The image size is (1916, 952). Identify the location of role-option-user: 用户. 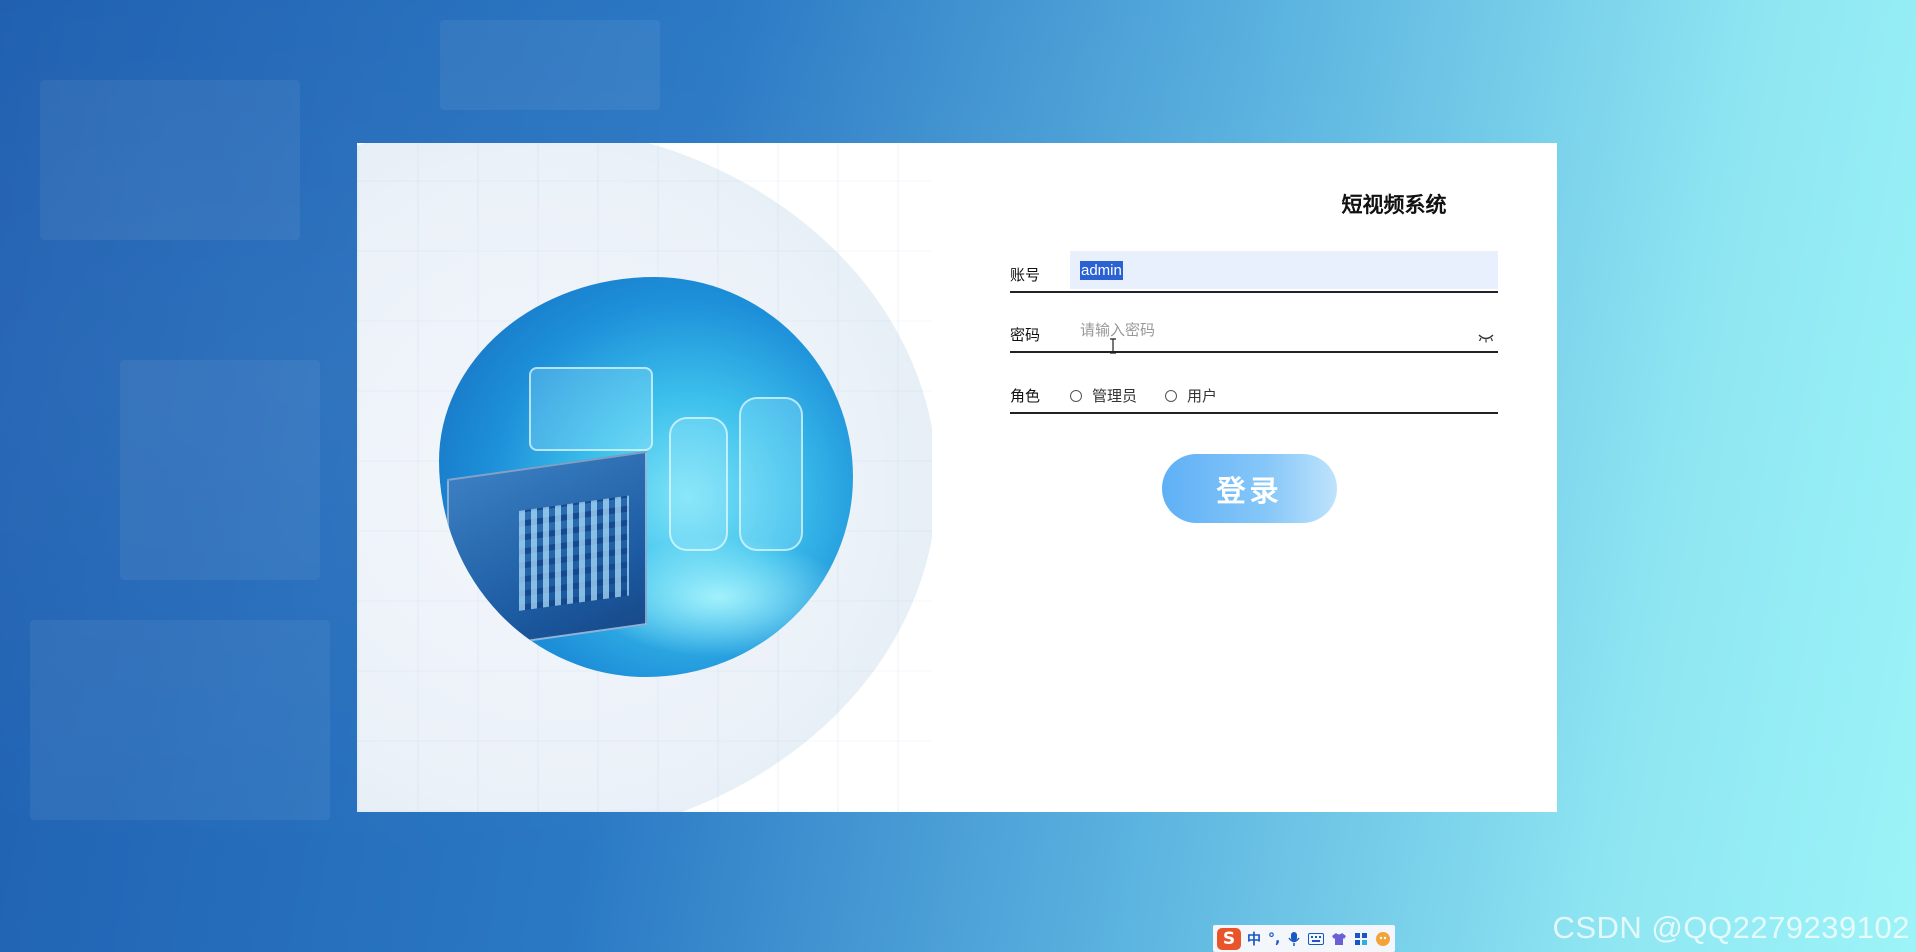
(1191, 395).